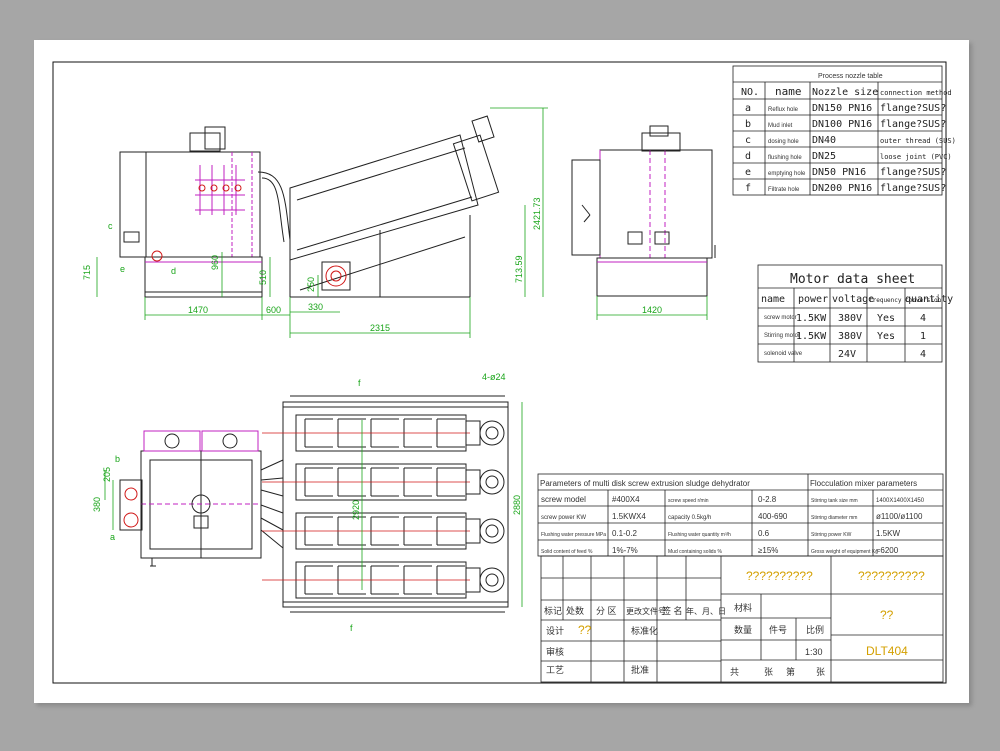  I want to click on dim-713: 713.59, so click(519, 269).